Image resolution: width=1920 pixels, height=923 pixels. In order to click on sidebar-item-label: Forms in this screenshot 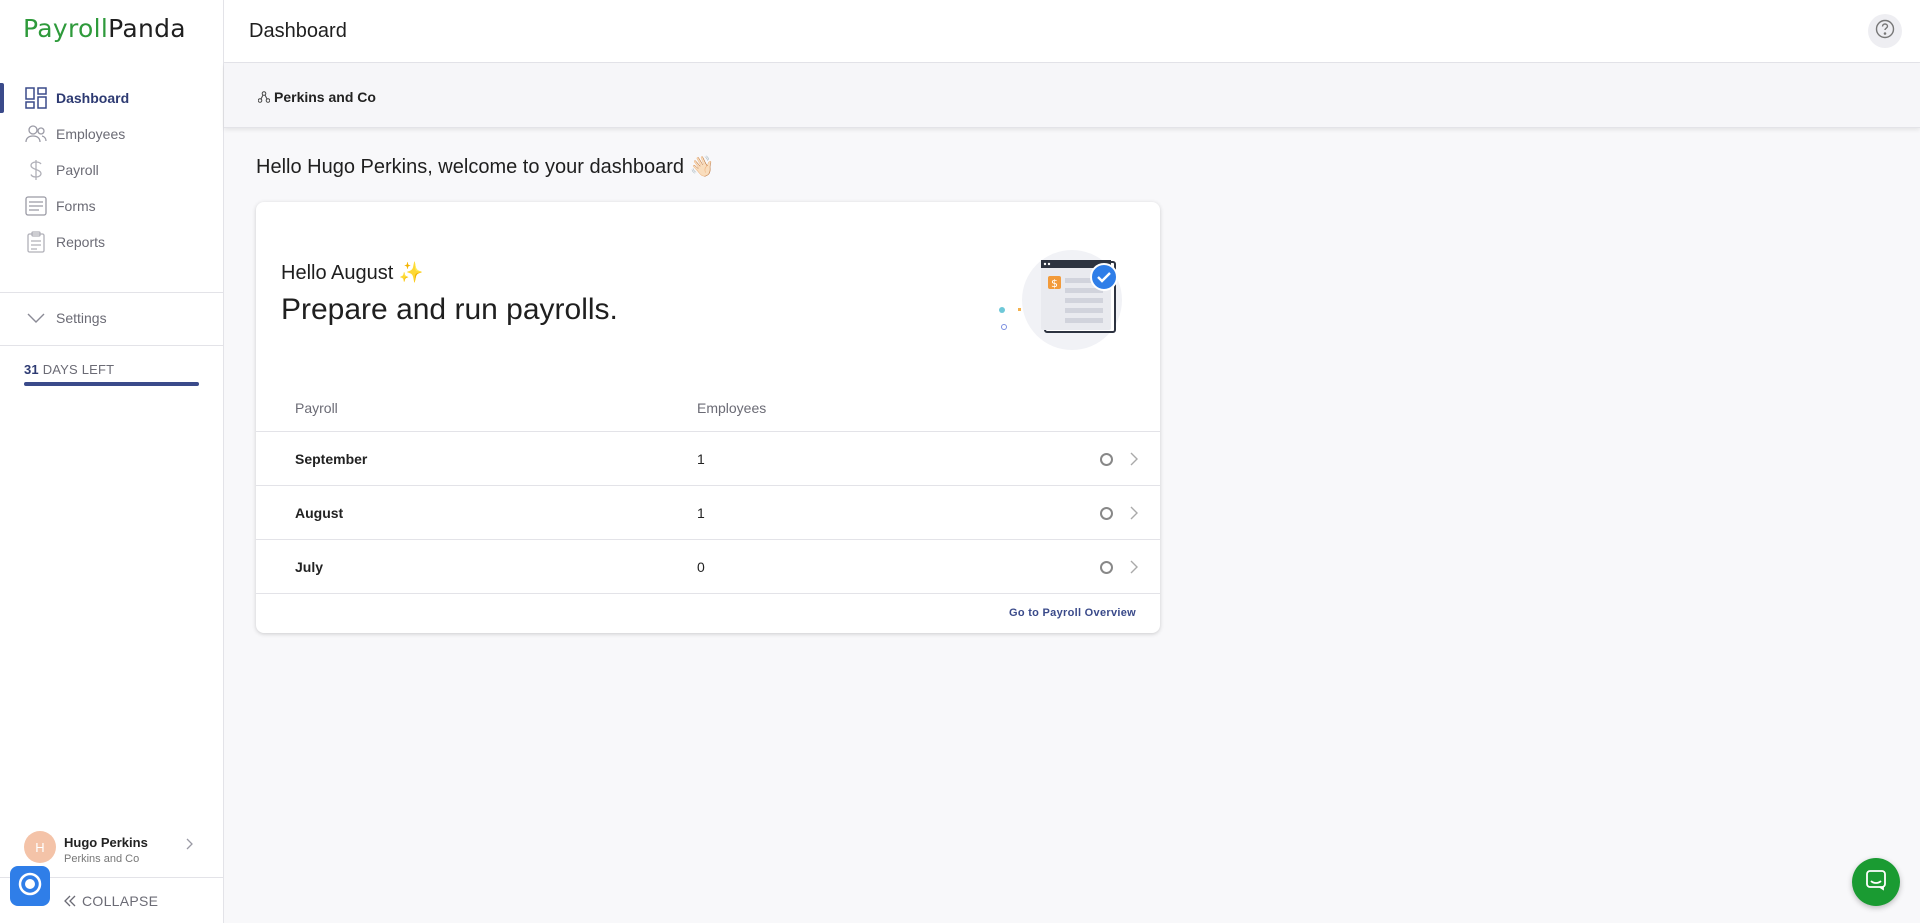, I will do `click(76, 206)`.